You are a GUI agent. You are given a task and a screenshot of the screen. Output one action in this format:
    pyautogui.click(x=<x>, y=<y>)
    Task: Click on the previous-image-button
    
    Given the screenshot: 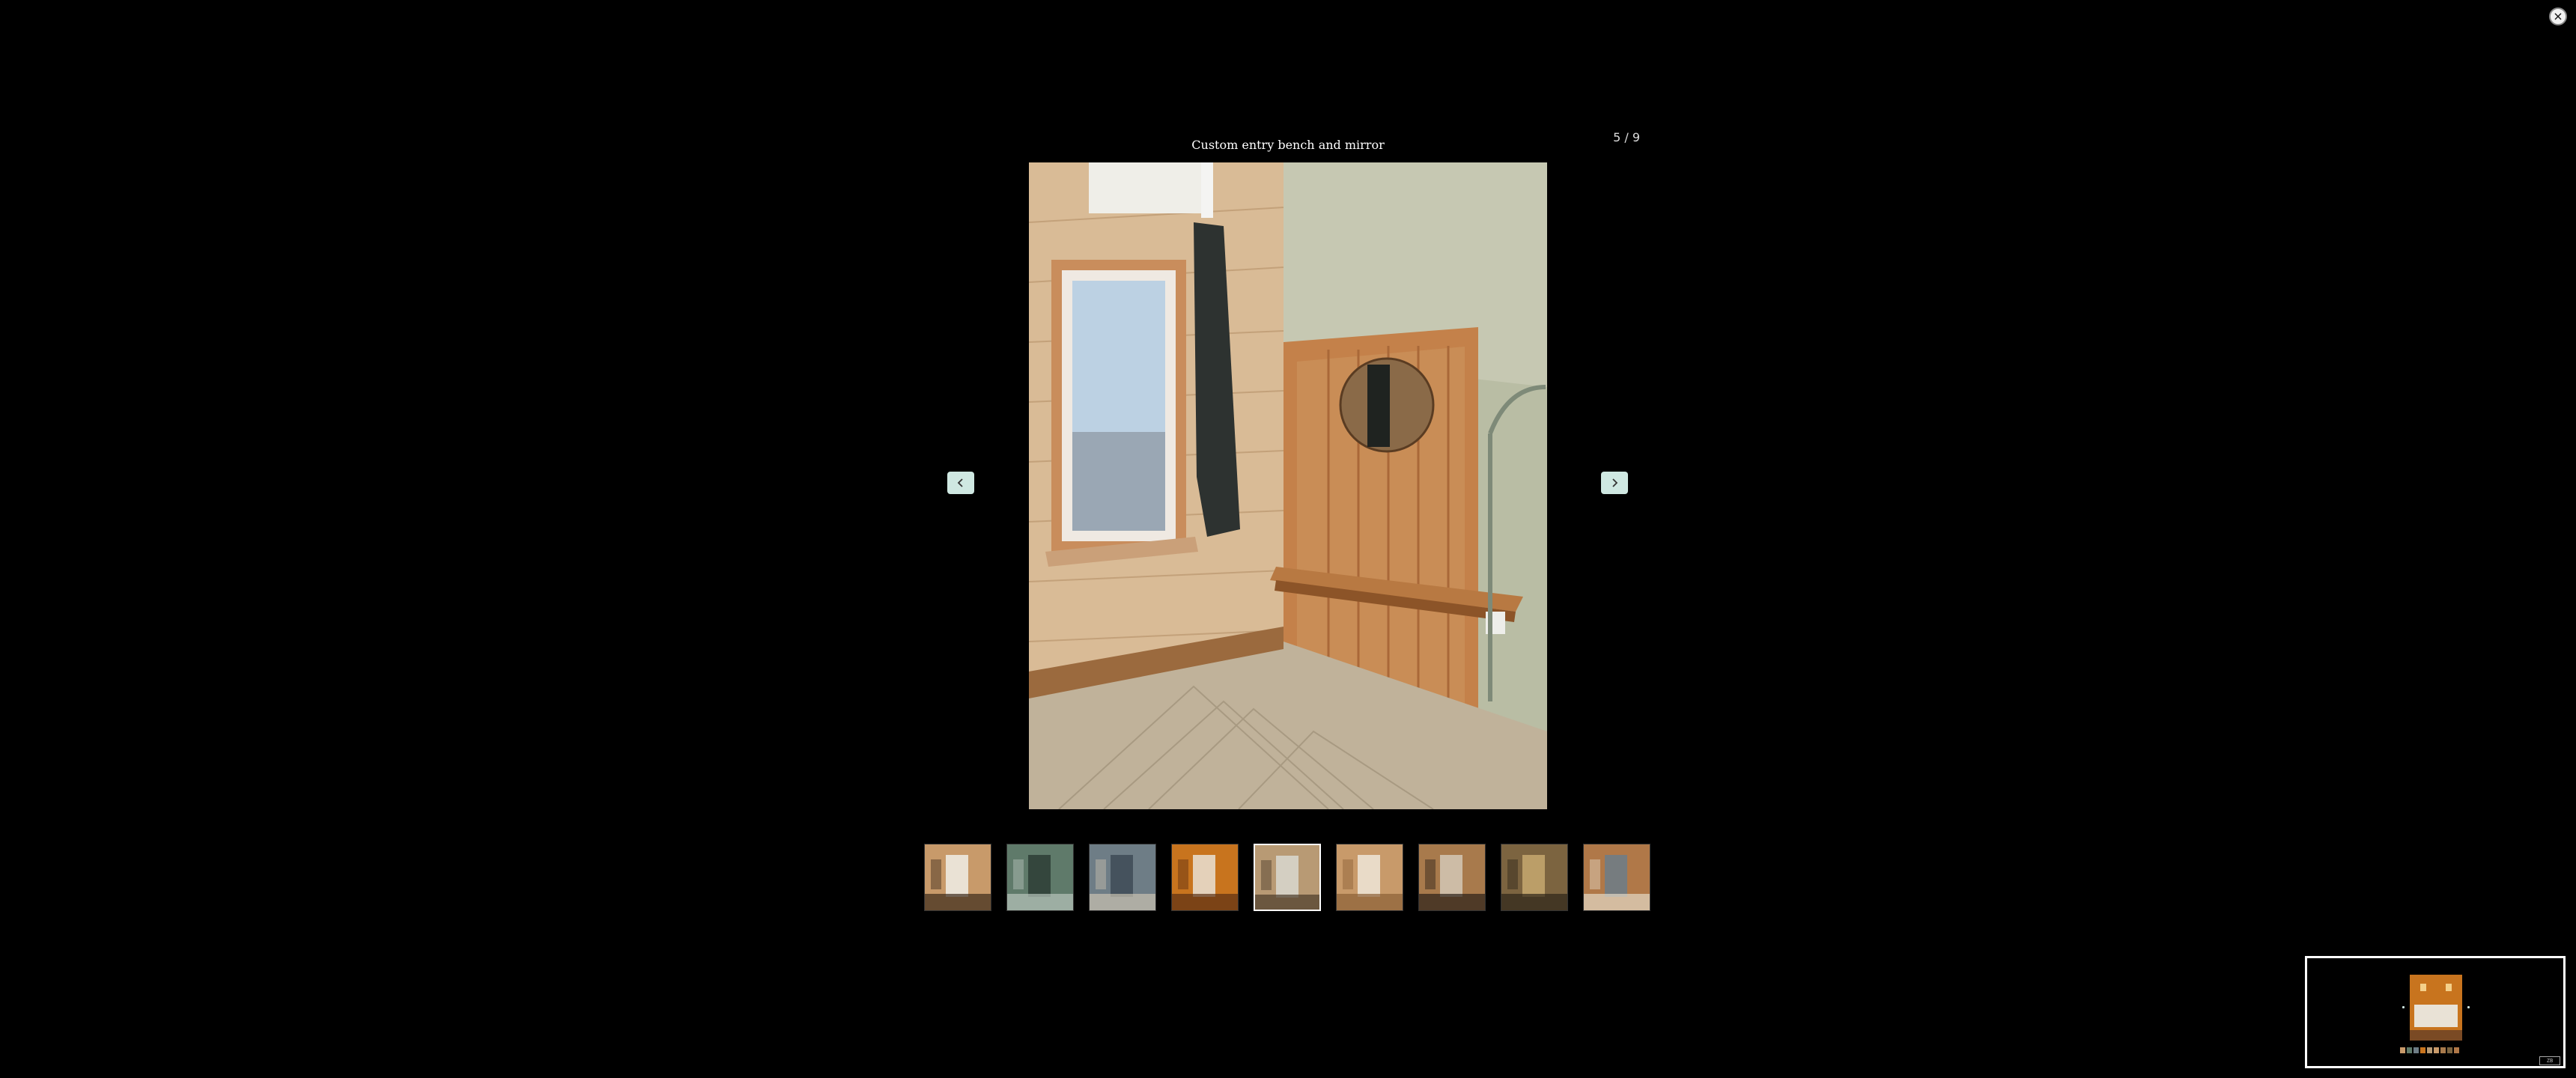 What is the action you would take?
    pyautogui.click(x=960, y=483)
    